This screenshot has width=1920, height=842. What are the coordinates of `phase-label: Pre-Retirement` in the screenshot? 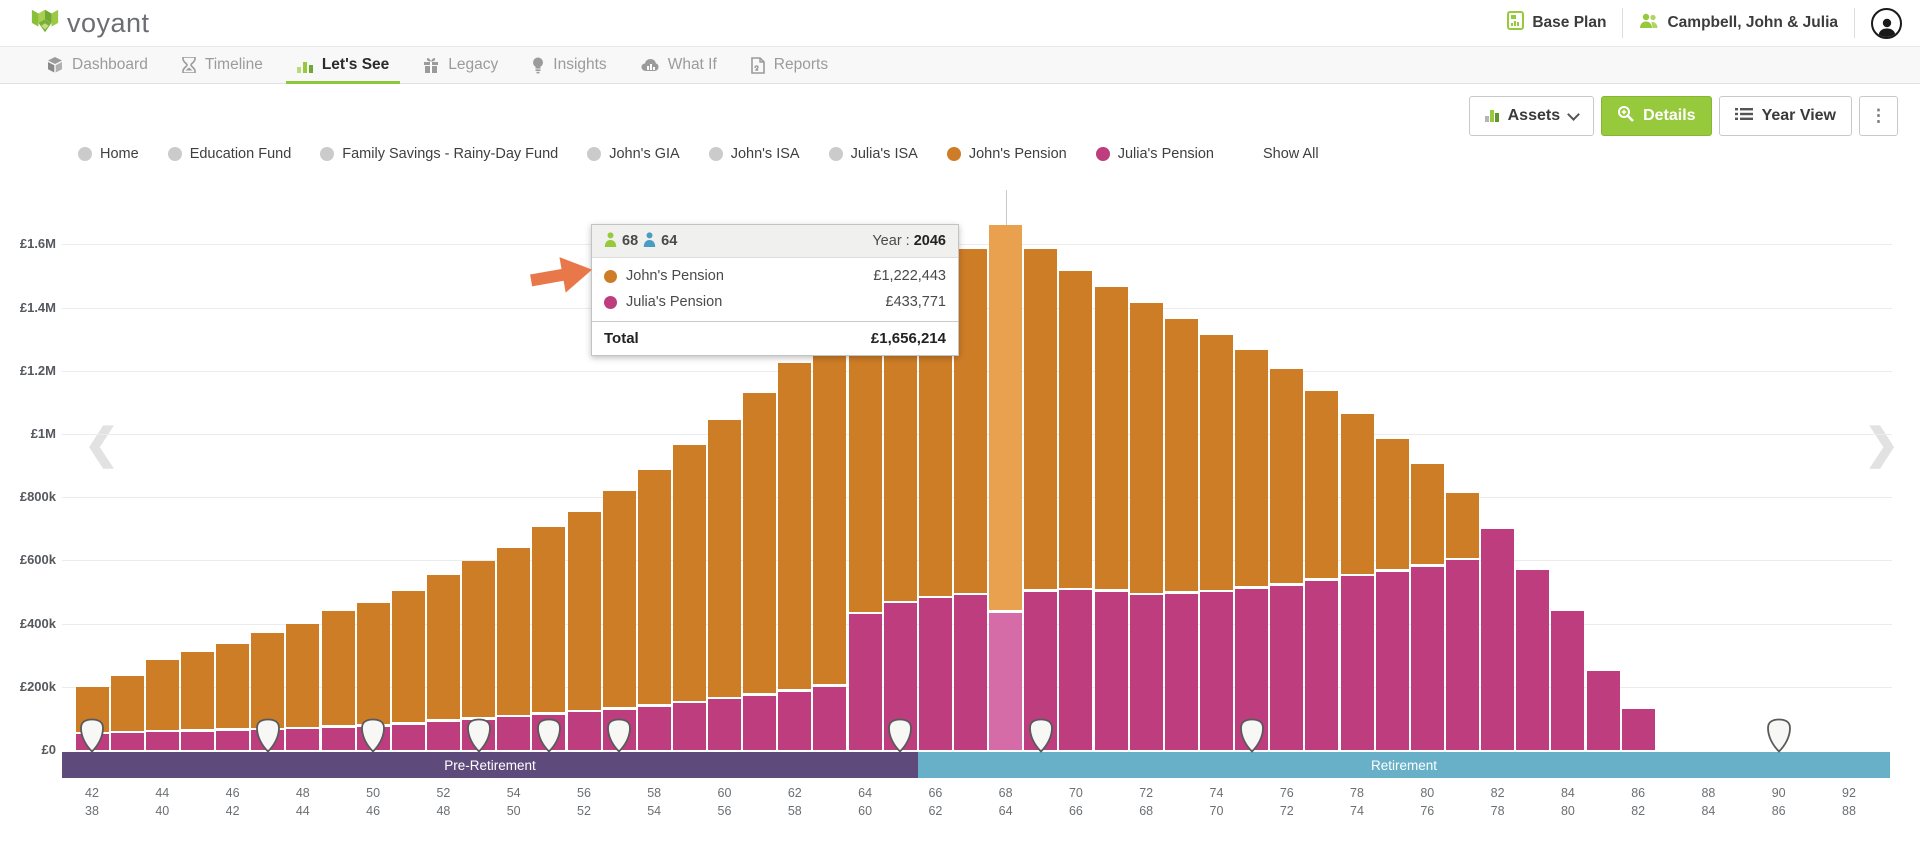 It's located at (490, 765).